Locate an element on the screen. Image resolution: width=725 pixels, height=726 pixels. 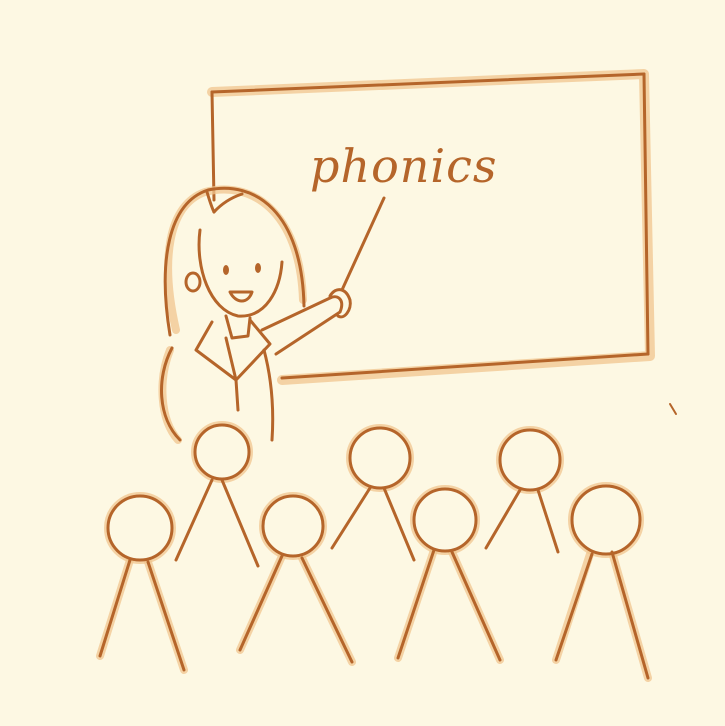
stray-mark is located at coordinates (673, 409).